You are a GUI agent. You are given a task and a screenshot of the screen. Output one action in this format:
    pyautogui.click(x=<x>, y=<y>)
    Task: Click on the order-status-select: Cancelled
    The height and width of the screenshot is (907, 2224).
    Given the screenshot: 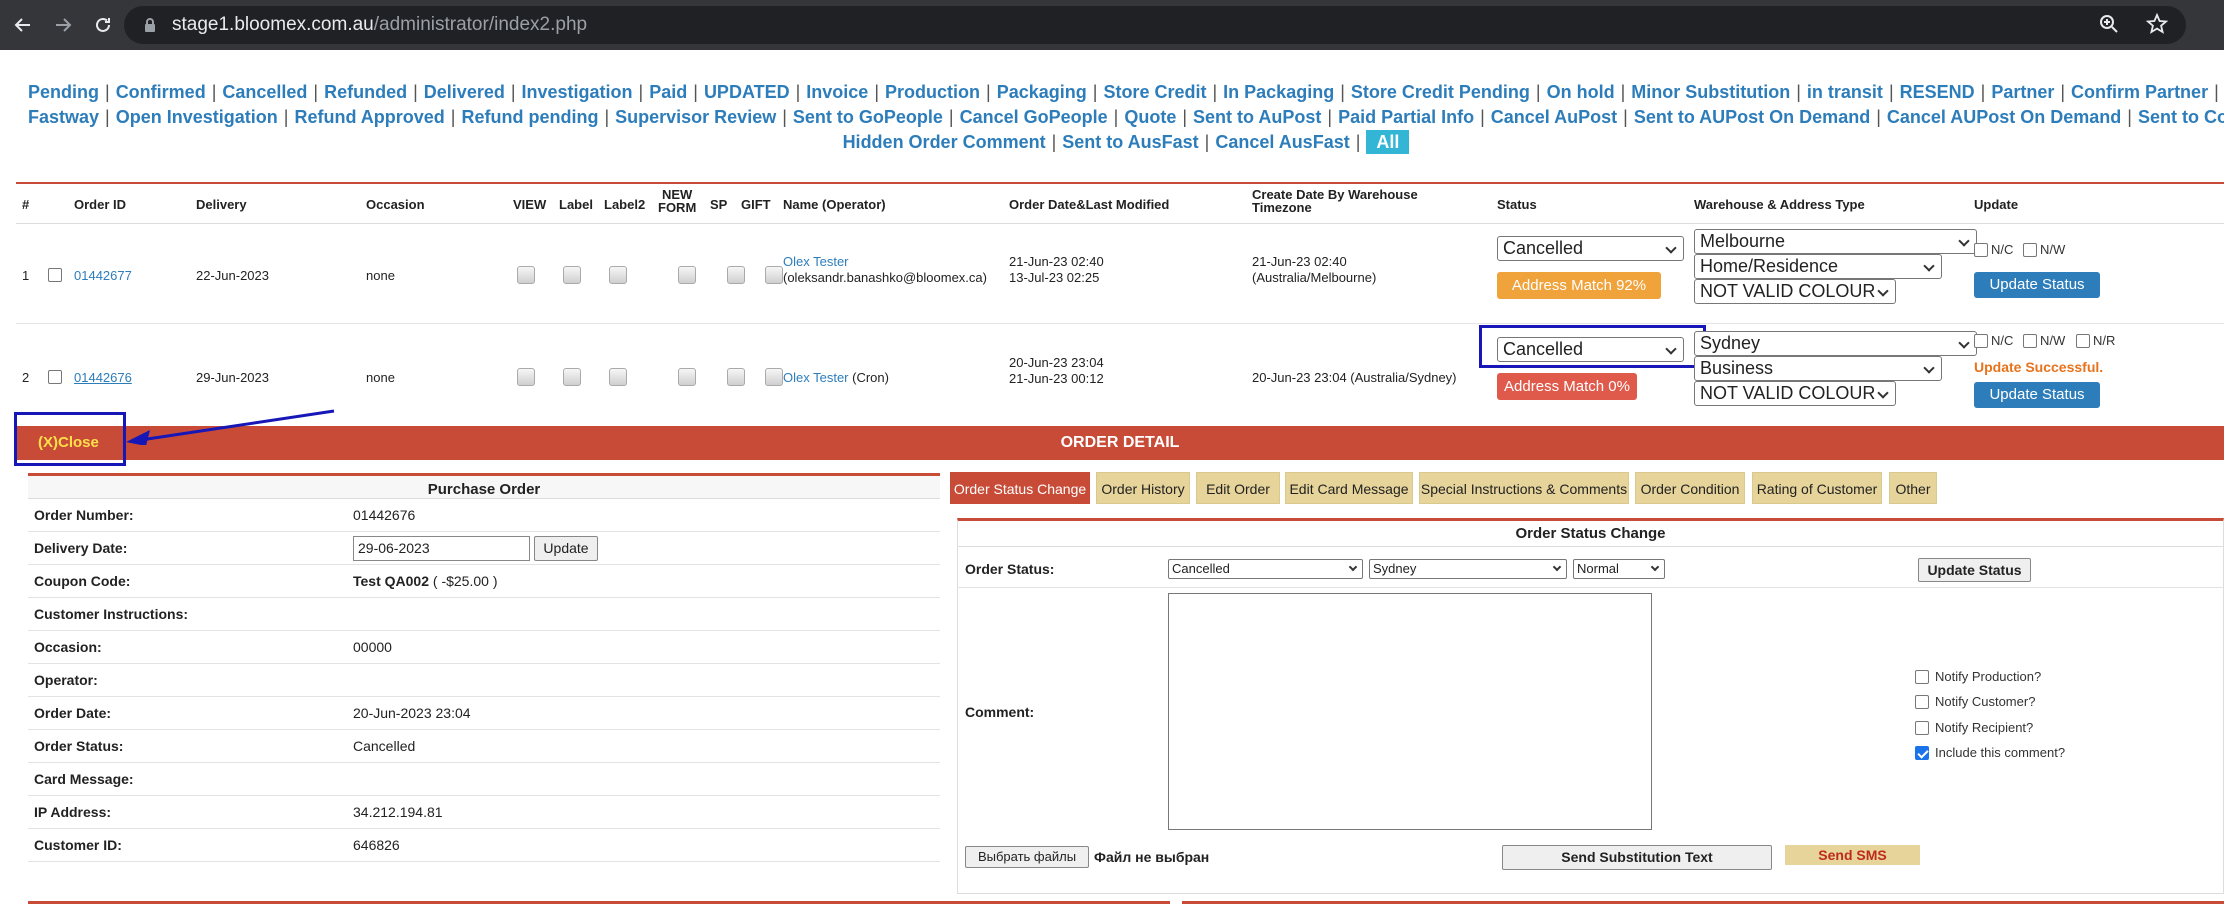 What is the action you would take?
    pyautogui.click(x=1265, y=569)
    